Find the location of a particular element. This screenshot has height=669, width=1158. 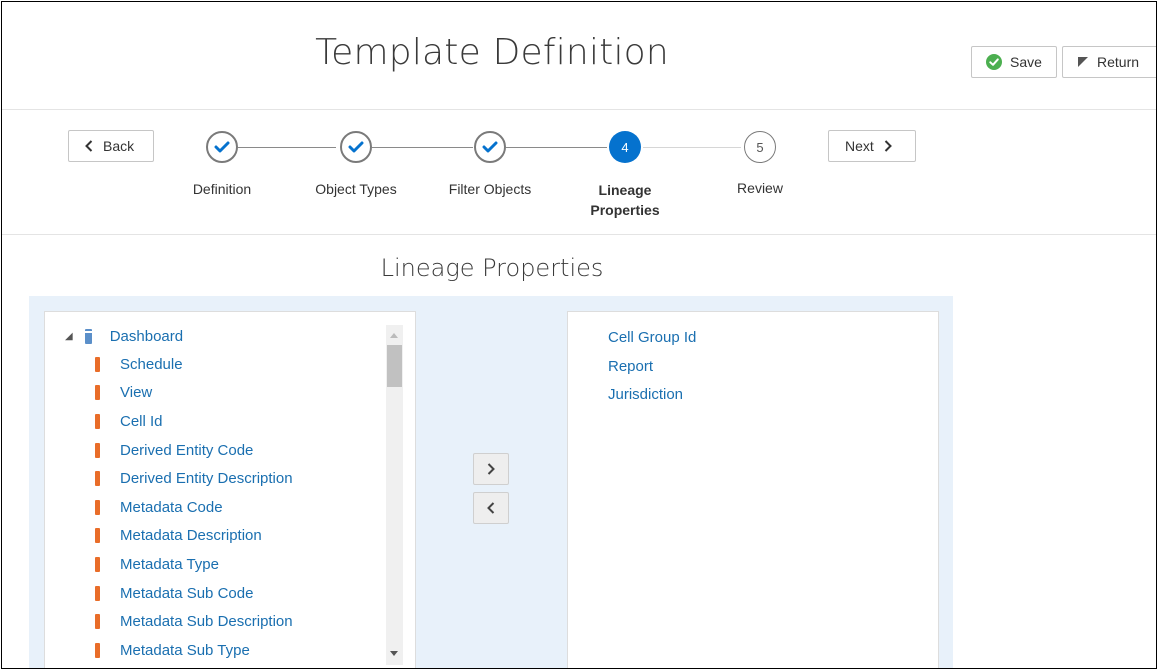

list-item: Derived Entity Code is located at coordinates (194, 450).